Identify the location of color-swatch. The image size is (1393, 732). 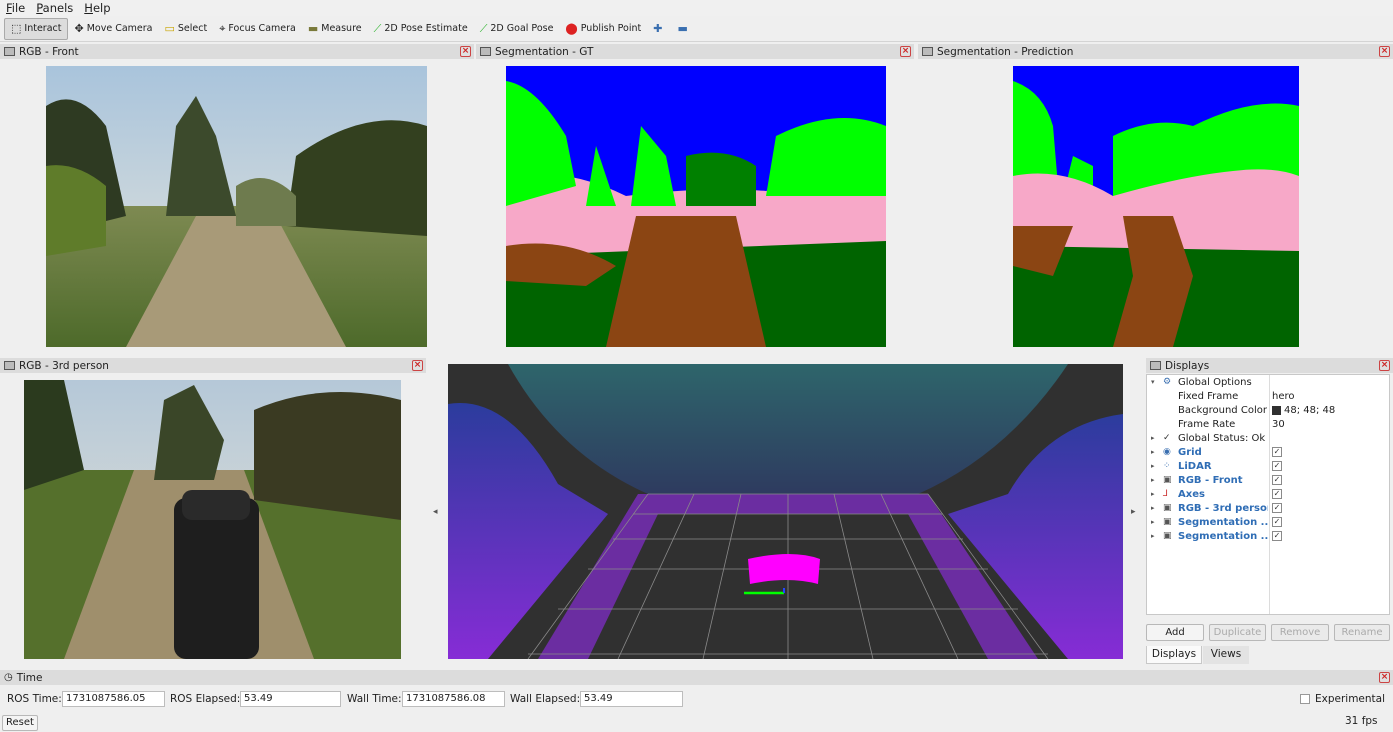
(1276, 410).